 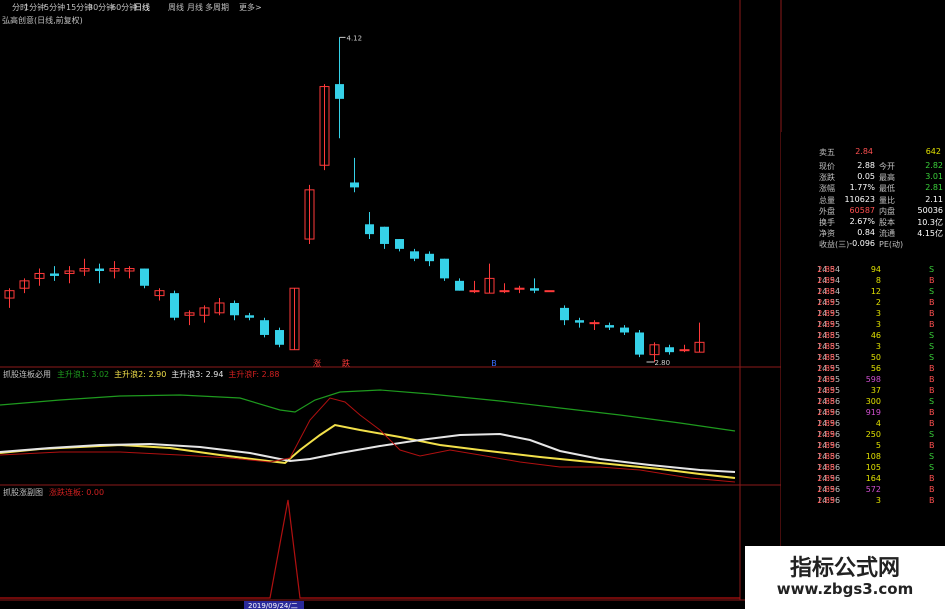 I want to click on tick-volume: 46, so click(x=875, y=335).